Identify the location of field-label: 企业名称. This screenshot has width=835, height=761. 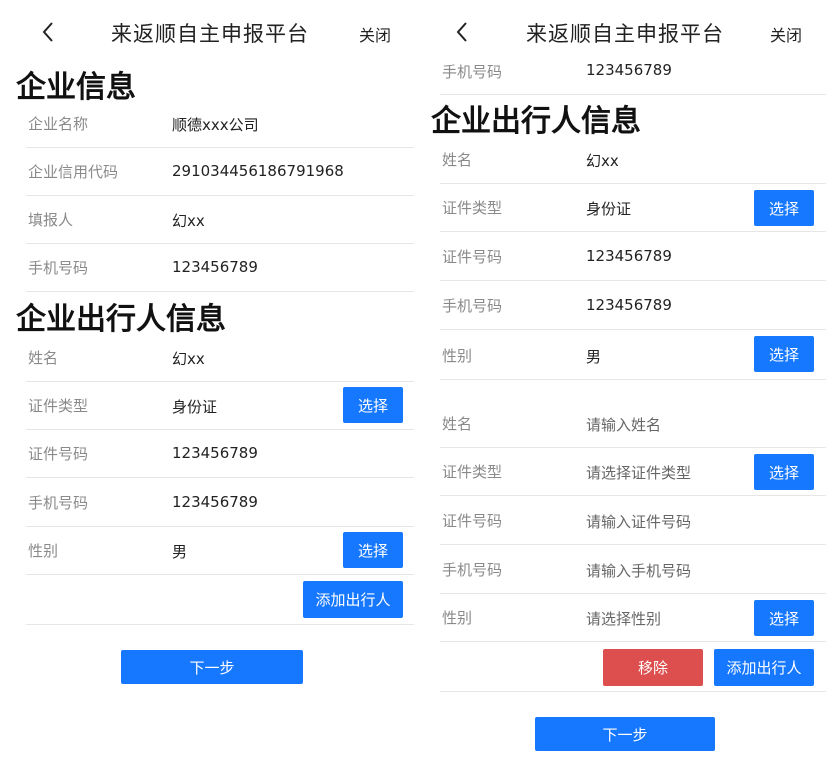
(58, 124).